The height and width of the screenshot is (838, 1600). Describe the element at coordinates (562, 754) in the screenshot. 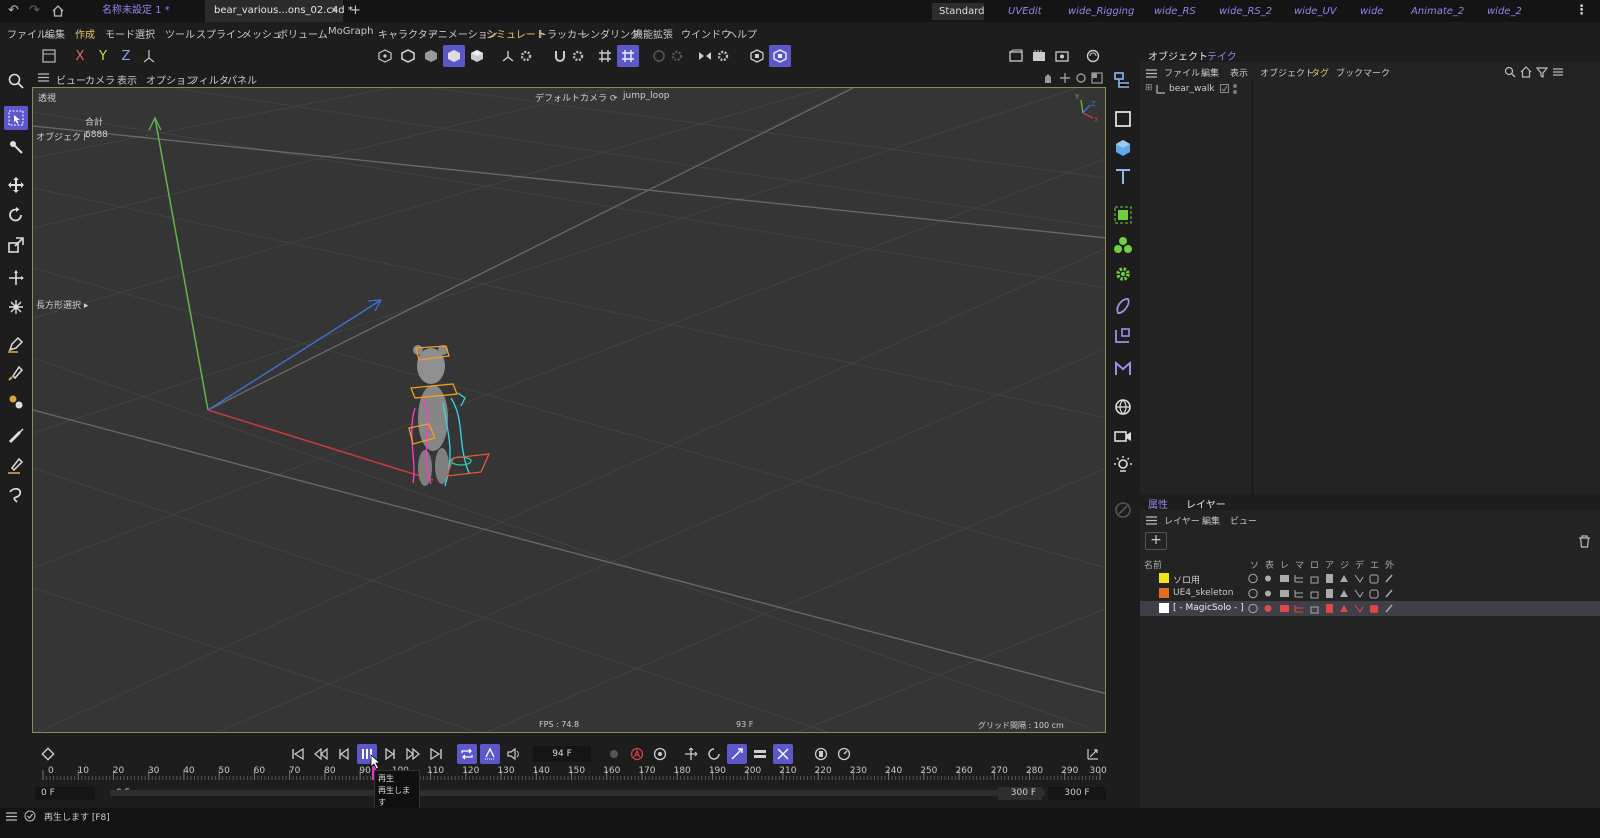

I see `current-frame-field: 94 F` at that location.